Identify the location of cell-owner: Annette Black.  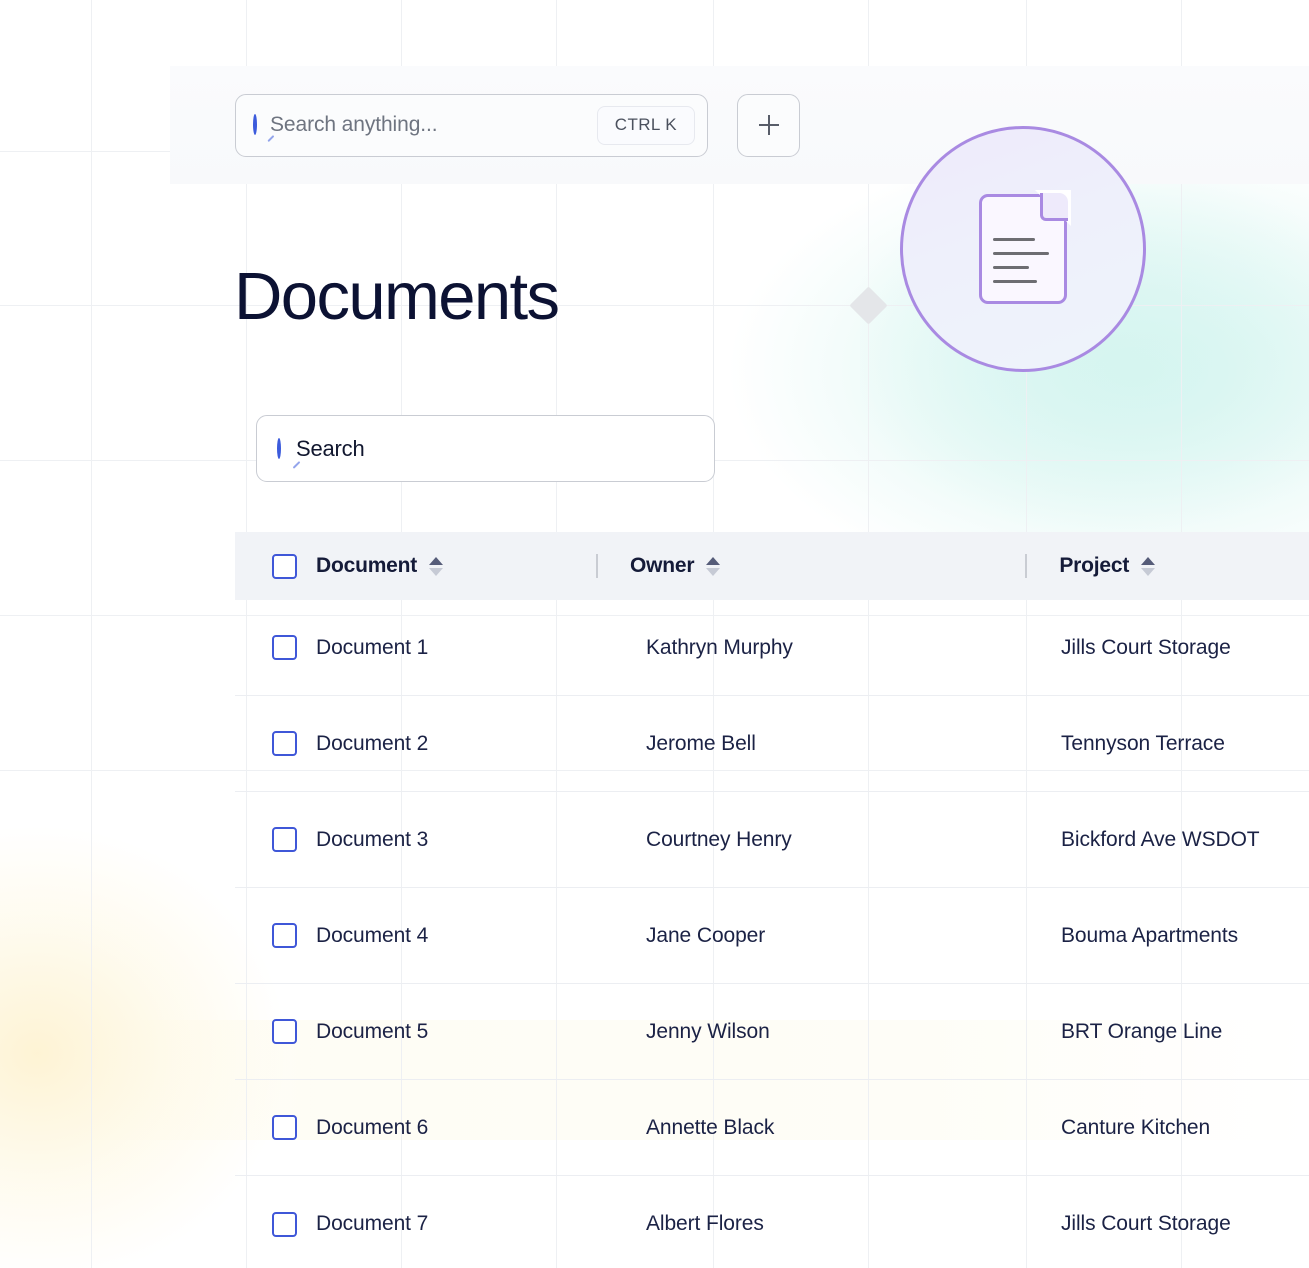
(710, 1127).